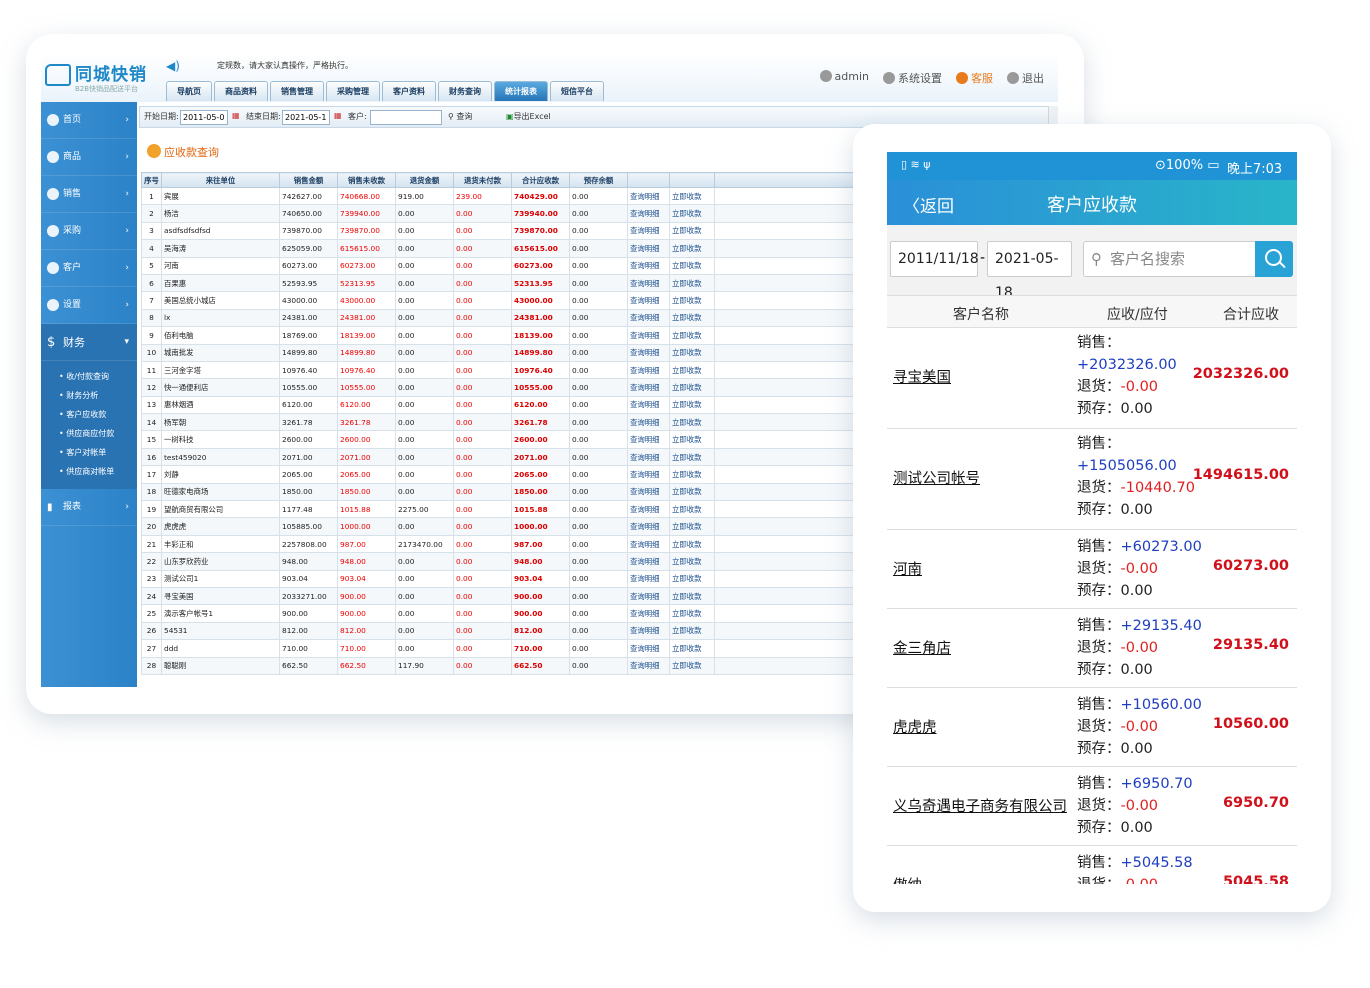  I want to click on calendar-icon: ▦, so click(338, 115).